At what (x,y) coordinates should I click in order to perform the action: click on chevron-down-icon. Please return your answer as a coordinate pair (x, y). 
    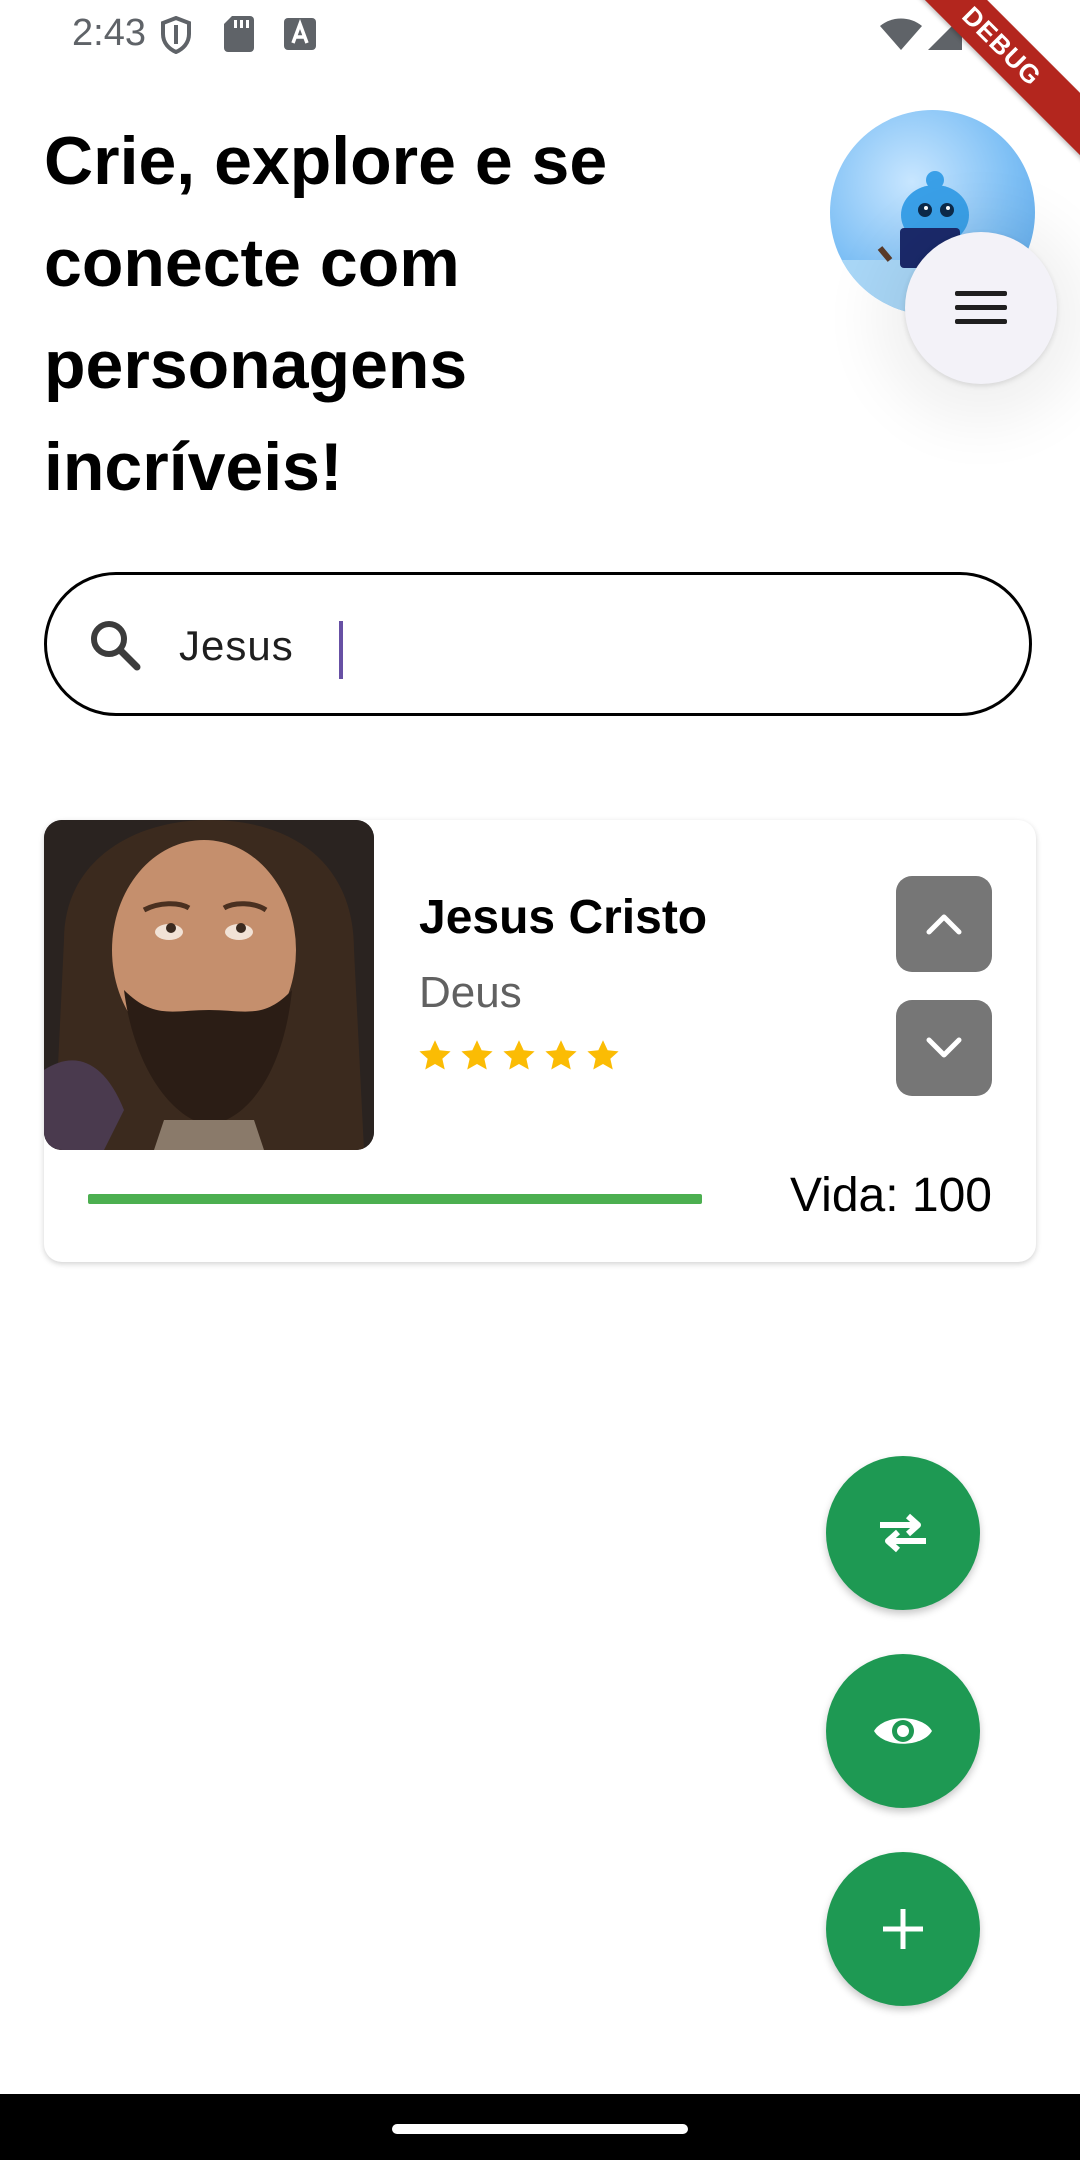
    Looking at the image, I should click on (944, 1047).